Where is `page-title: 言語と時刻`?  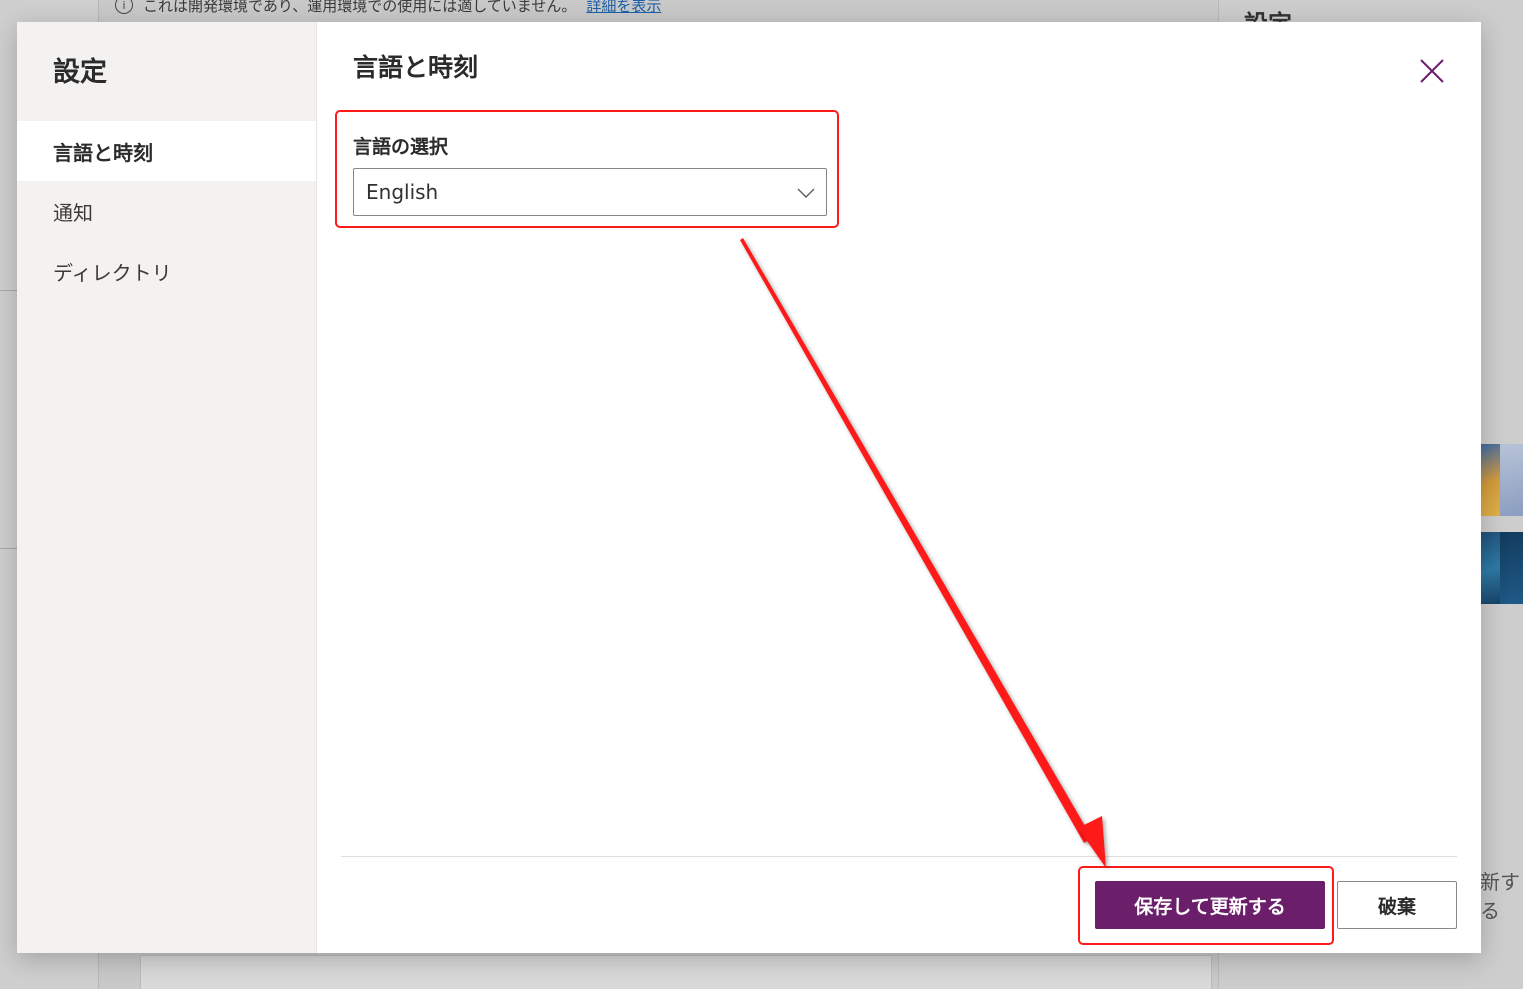 page-title: 言語と時刻 is located at coordinates (416, 67).